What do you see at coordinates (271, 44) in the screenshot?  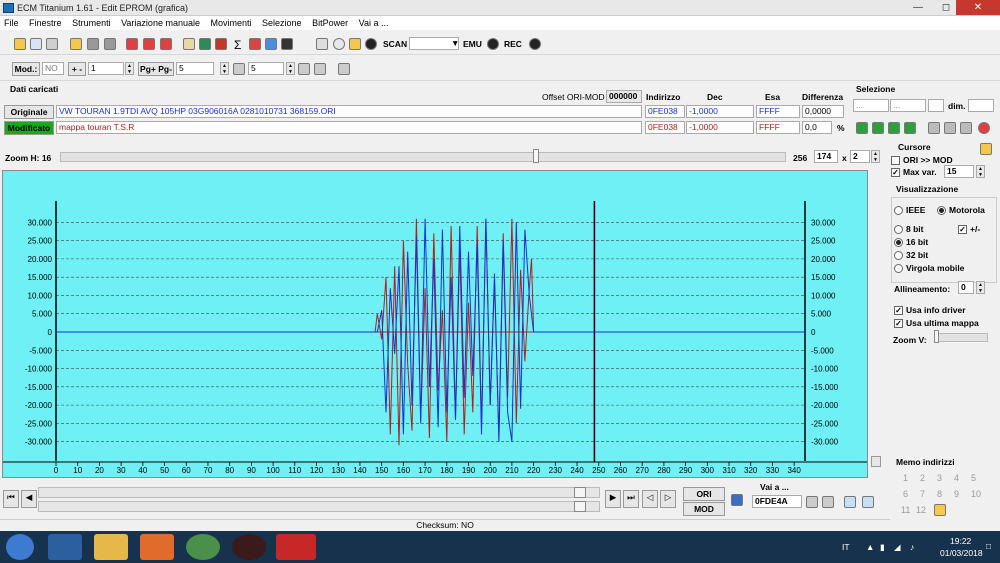 I see `download-icon` at bounding box center [271, 44].